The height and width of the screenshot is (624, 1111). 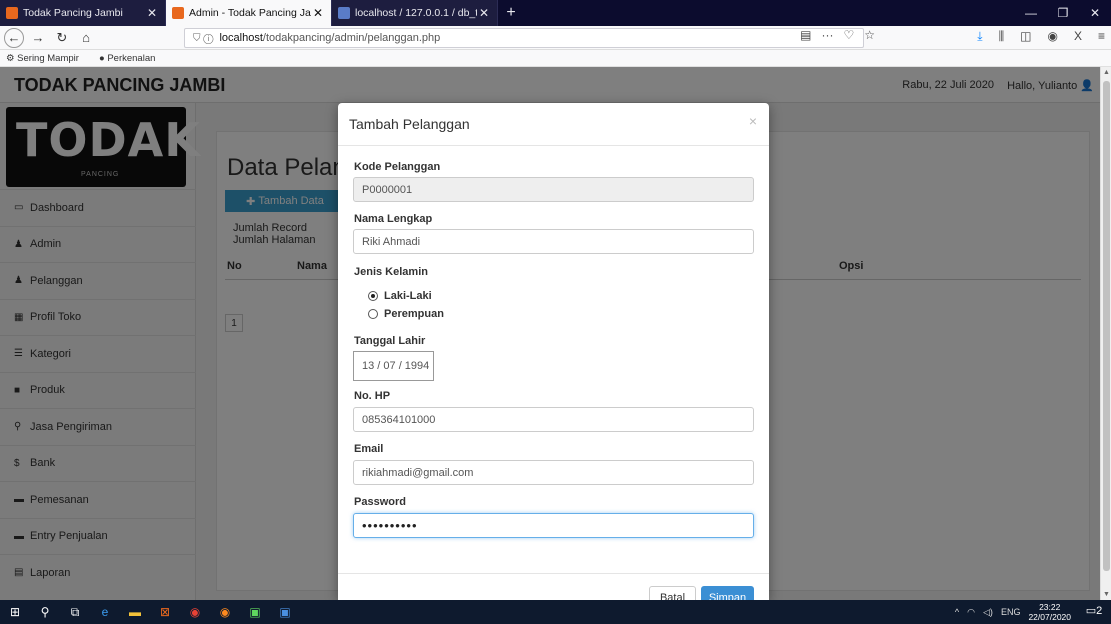 What do you see at coordinates (135, 612) in the screenshot?
I see `file-explorer-icon: ▬` at bounding box center [135, 612].